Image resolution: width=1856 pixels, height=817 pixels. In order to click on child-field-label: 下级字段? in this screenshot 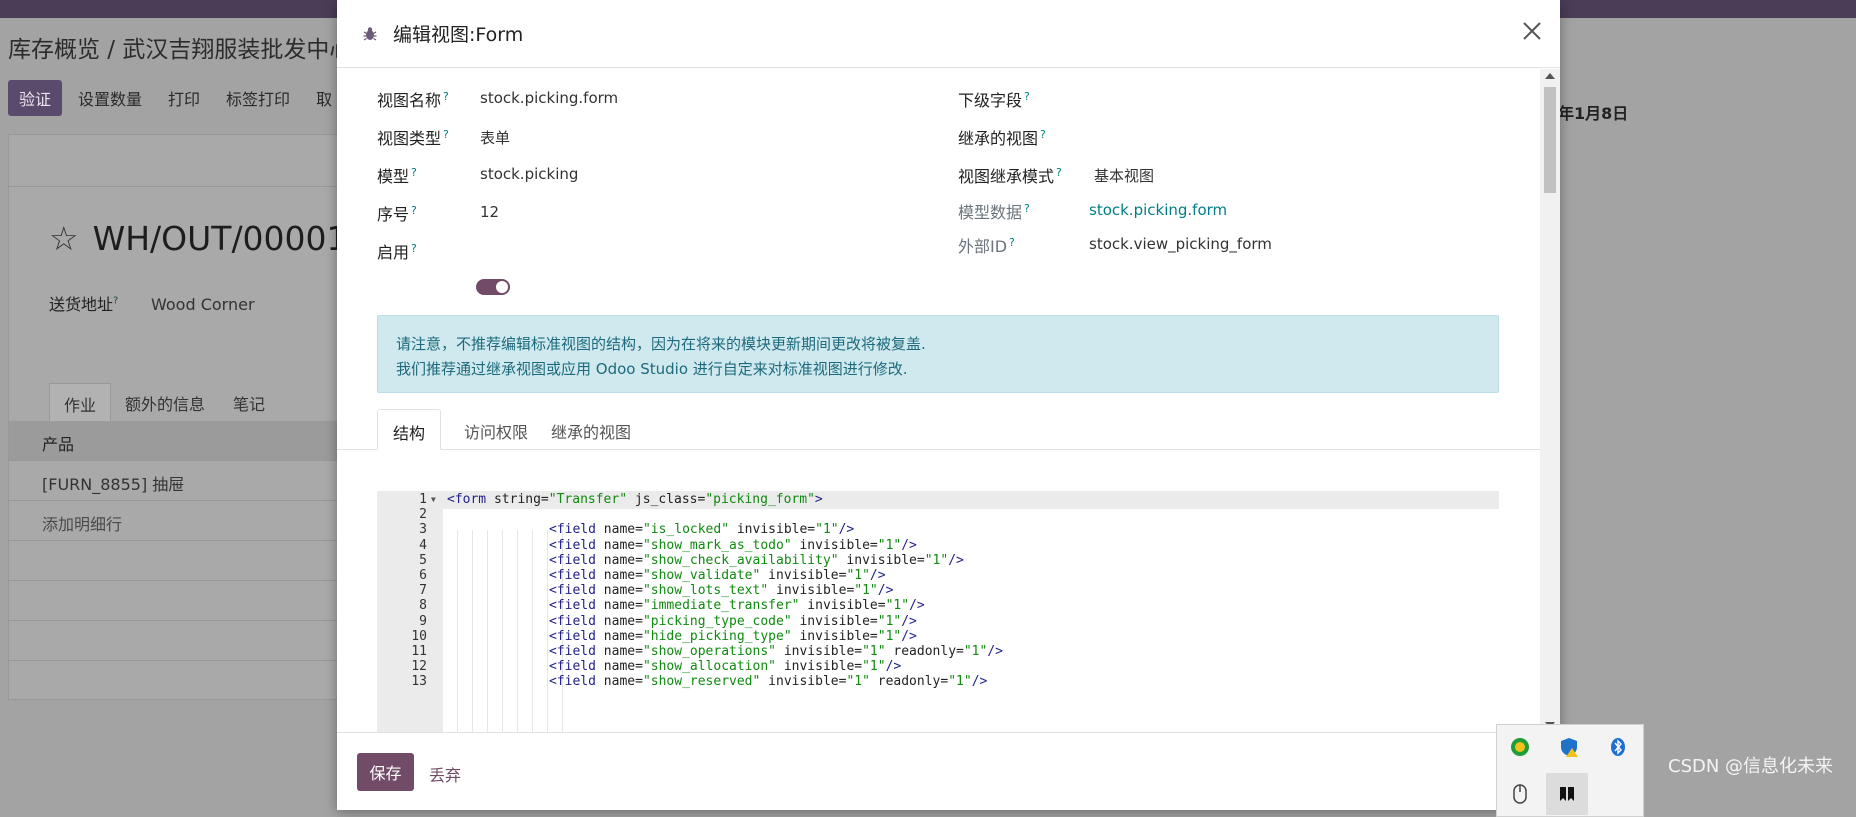, I will do `click(994, 99)`.